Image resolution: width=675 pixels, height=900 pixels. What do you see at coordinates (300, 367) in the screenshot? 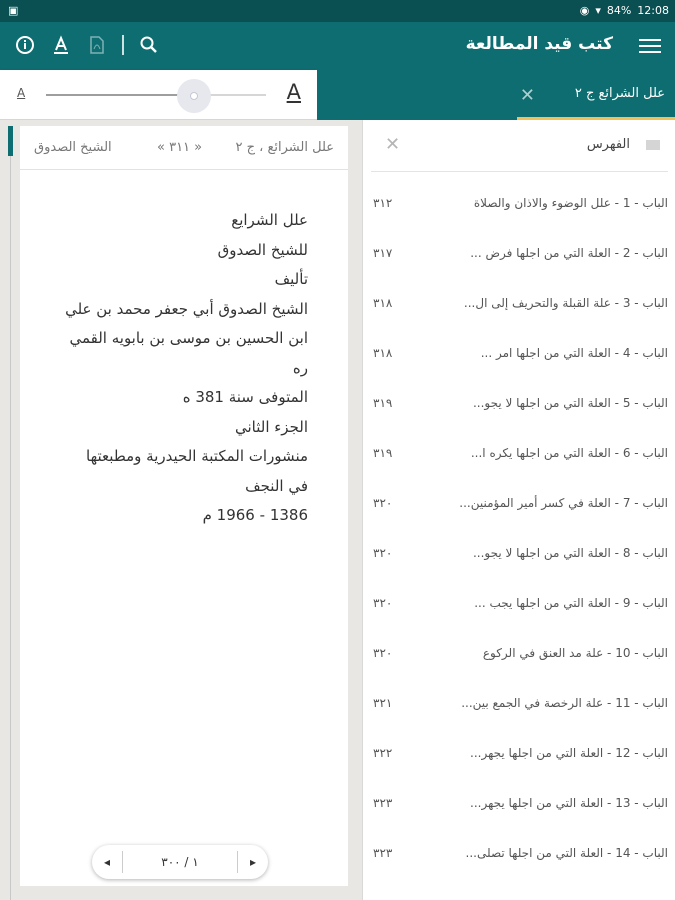
I see `page-line: ره` at bounding box center [300, 367].